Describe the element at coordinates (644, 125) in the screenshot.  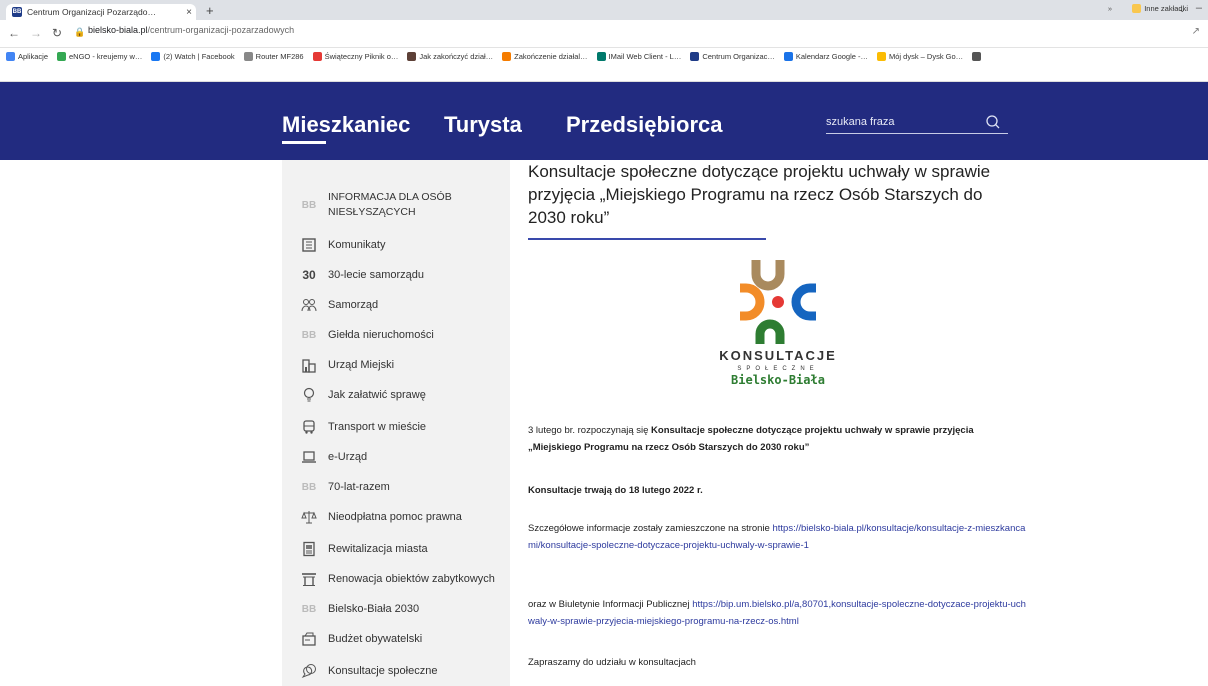
I see `nav-przedsiebiorca: Przedsiębiorca` at that location.